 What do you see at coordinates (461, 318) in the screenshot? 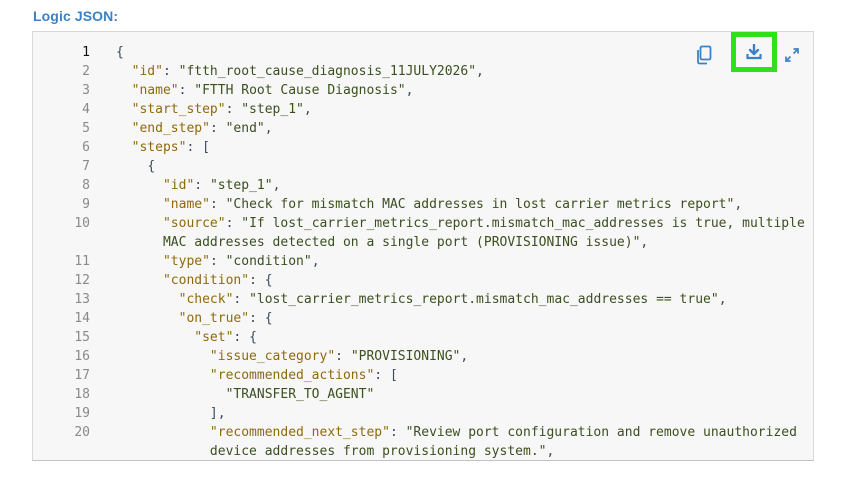
I see `code-text: "on_true": {` at bounding box center [461, 318].